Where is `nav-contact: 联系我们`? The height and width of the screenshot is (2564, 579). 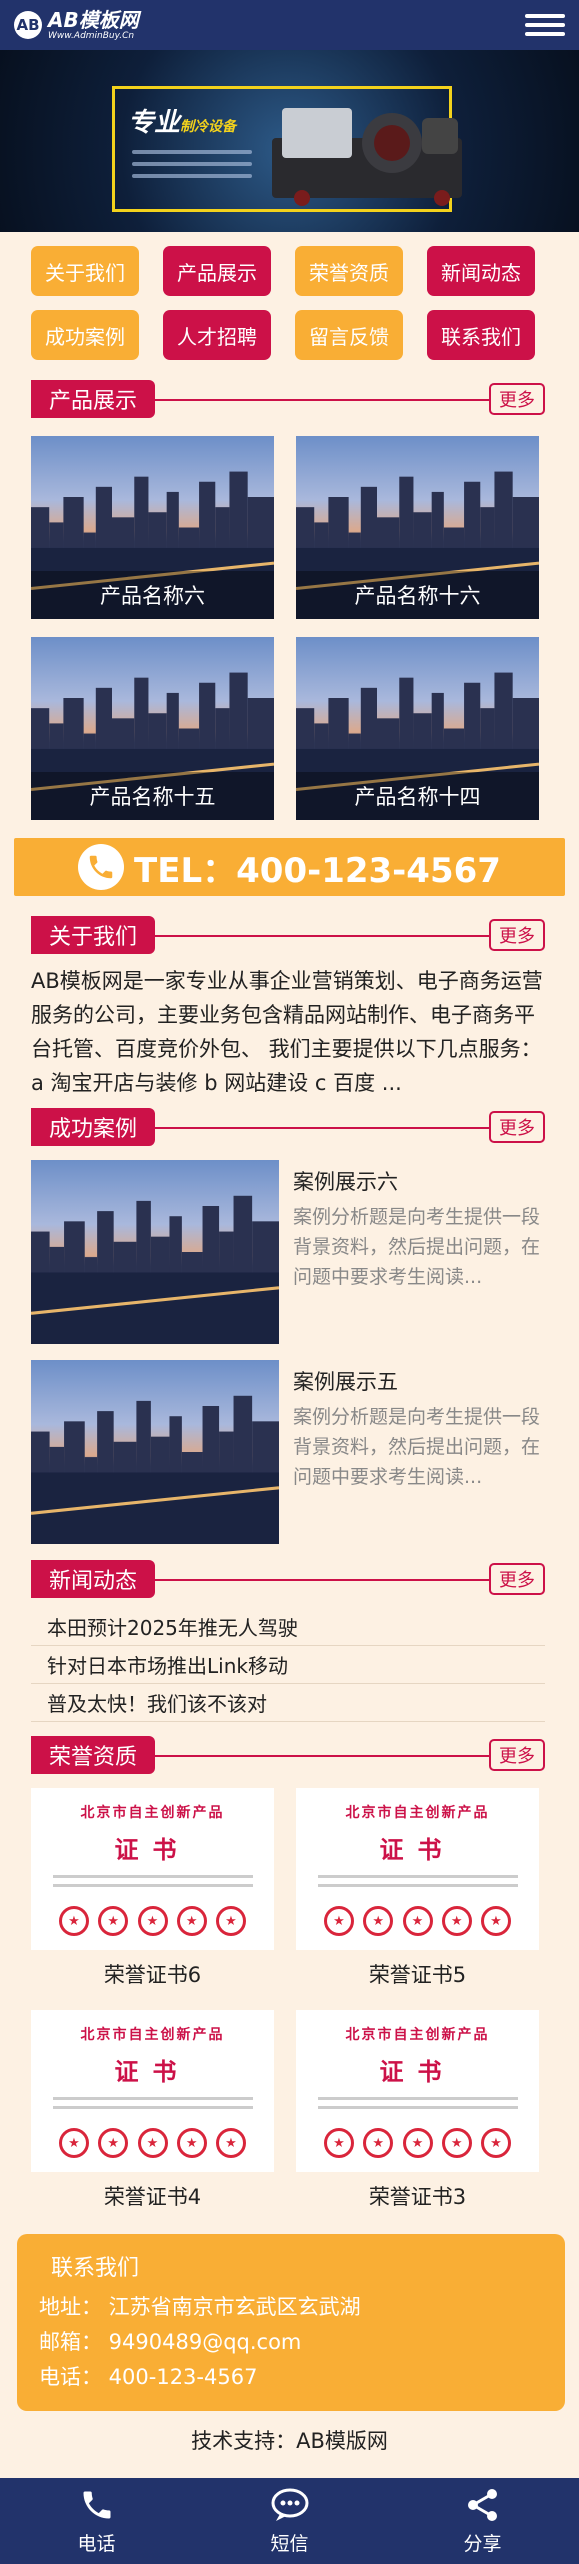
nav-contact: 联系我们 is located at coordinates (481, 335).